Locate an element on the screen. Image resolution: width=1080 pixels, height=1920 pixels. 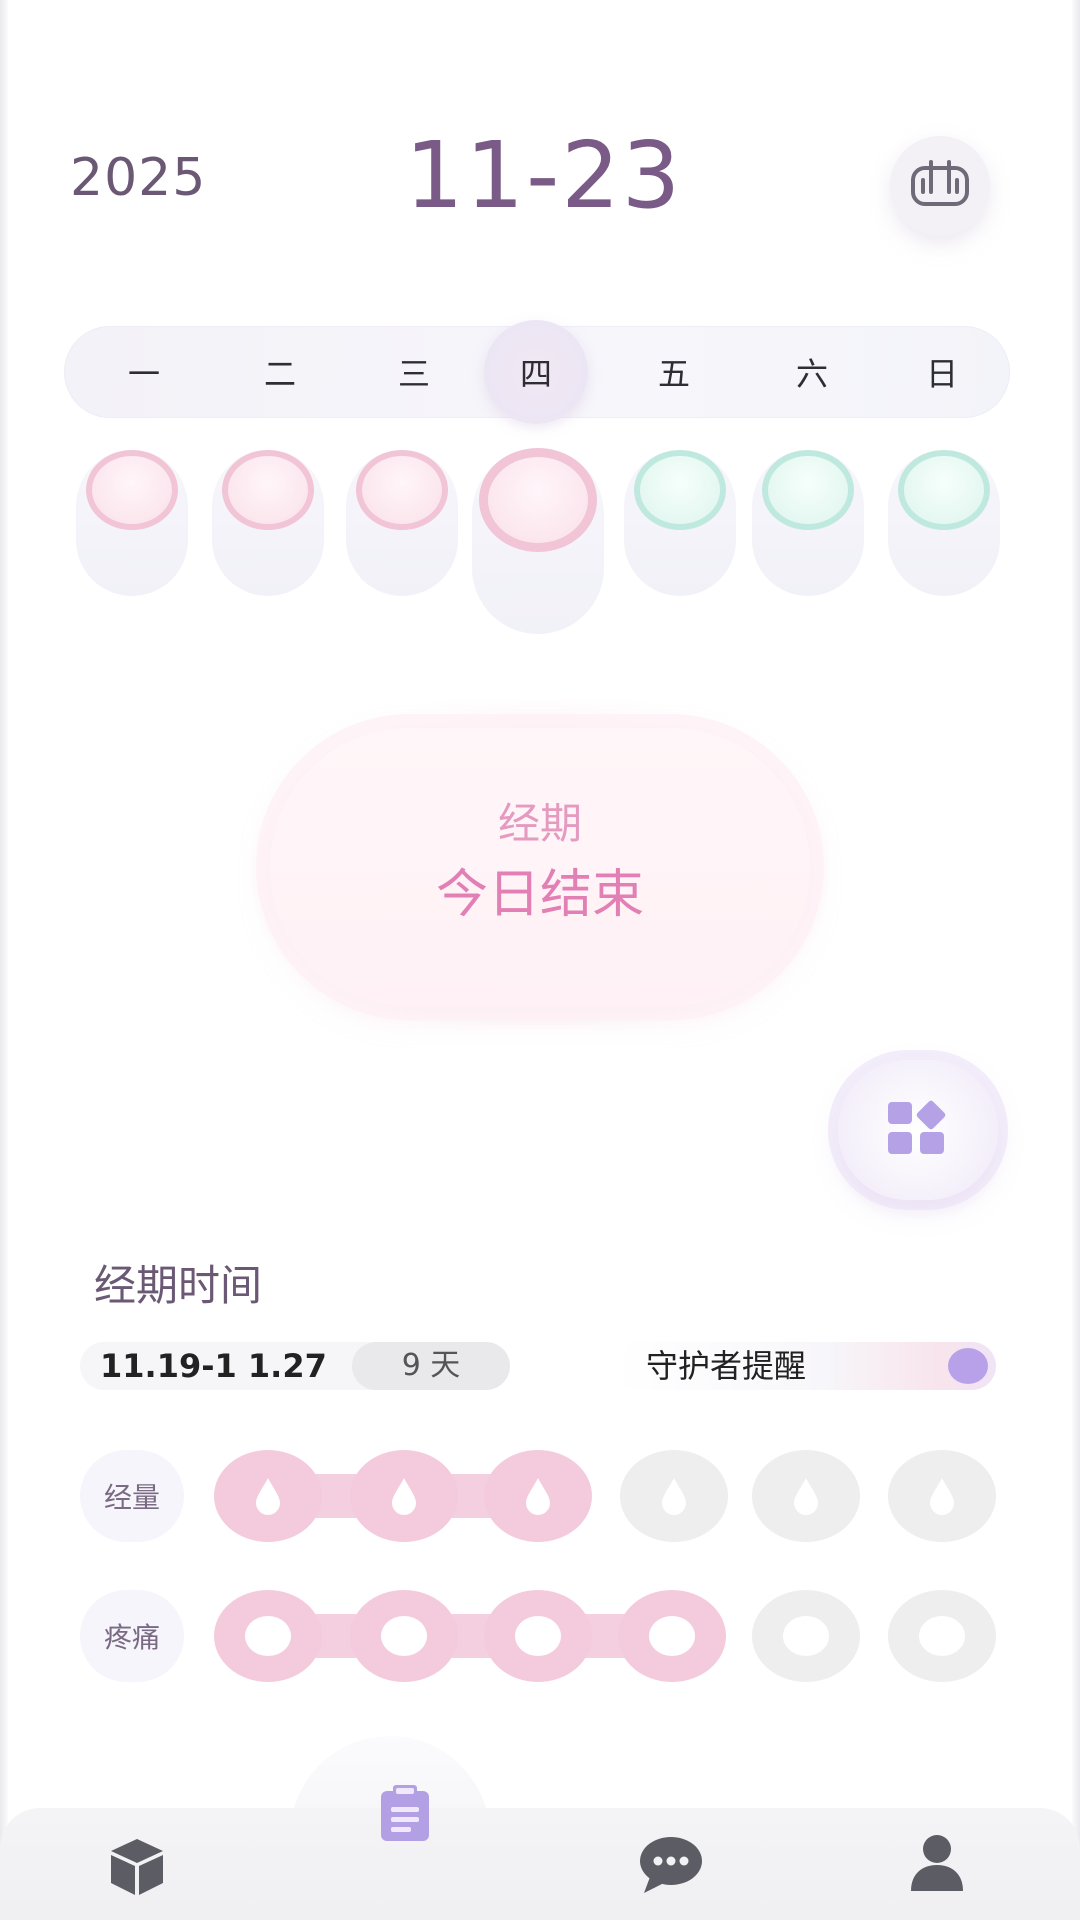
user-icon is located at coordinates (937, 1865).